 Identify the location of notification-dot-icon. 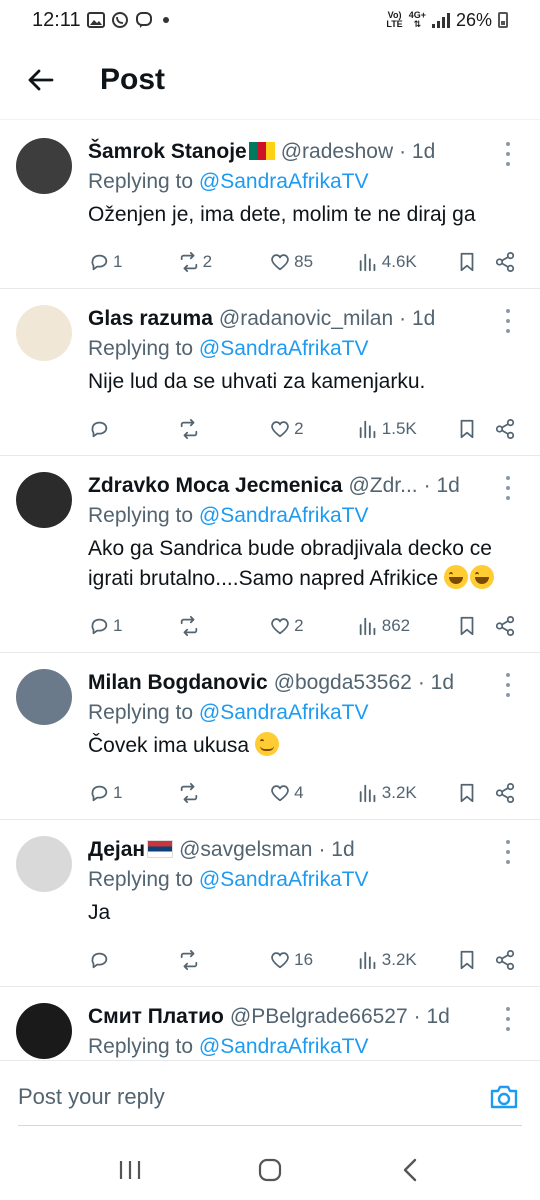
(165, 20).